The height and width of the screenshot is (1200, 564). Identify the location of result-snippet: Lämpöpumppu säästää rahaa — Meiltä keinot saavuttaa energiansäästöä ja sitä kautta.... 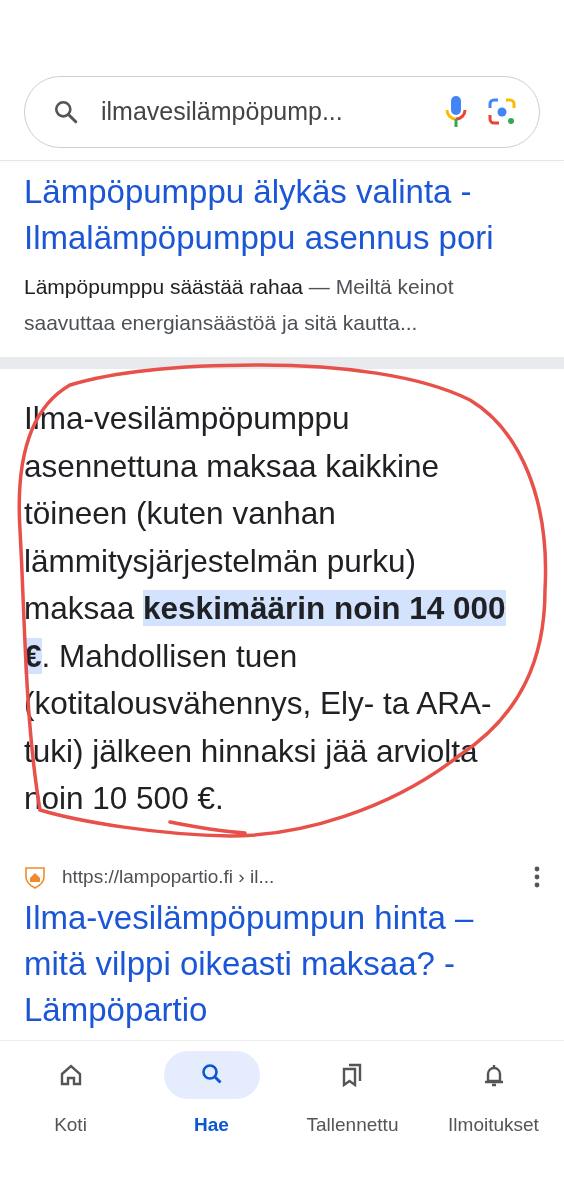
(239, 305).